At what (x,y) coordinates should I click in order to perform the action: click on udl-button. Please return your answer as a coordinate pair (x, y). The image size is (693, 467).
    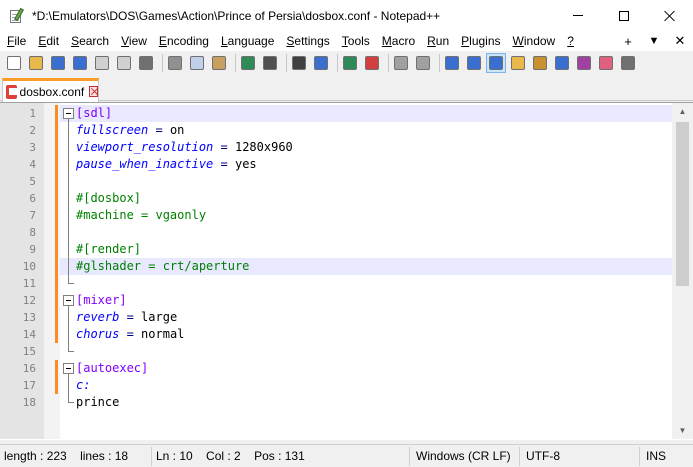
    Looking at the image, I should click on (518, 63).